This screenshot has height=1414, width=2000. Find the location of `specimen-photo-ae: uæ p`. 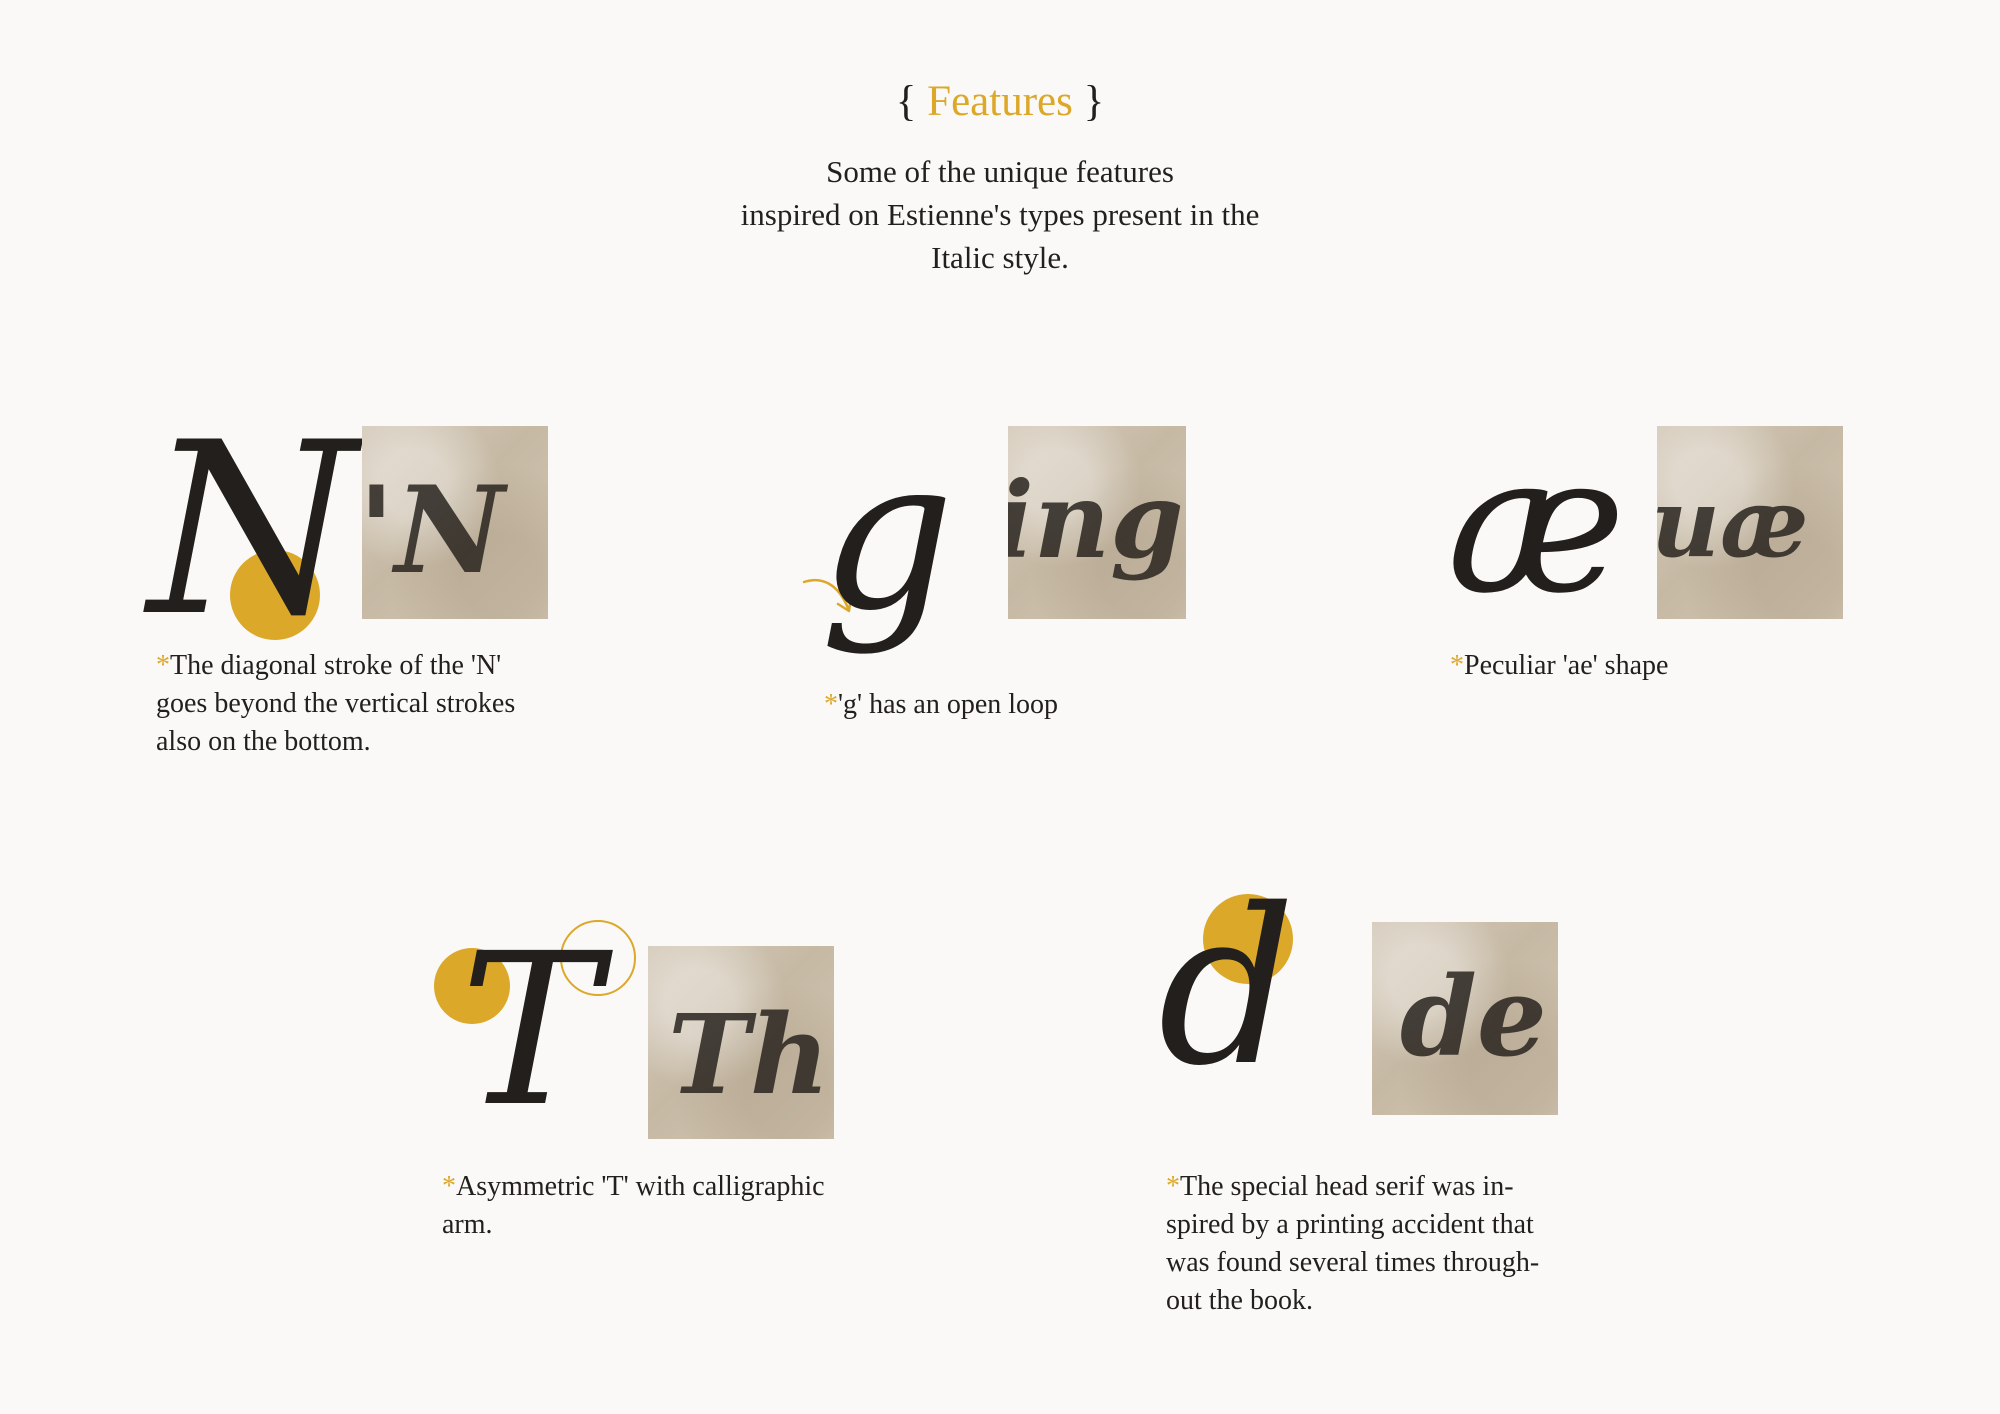

specimen-photo-ae: uæ p is located at coordinates (1750, 522).